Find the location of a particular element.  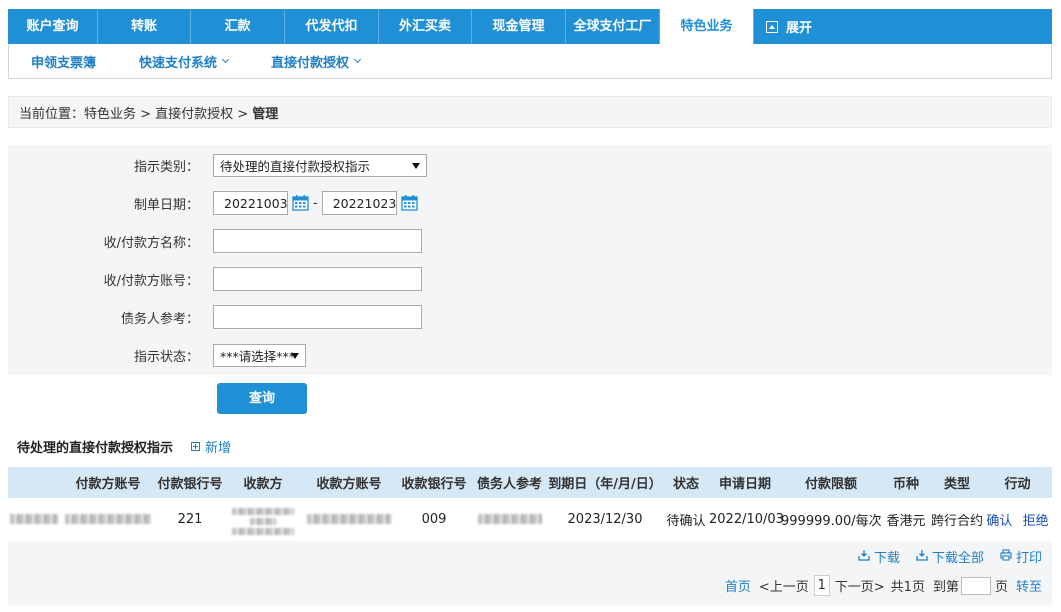

goto-button: 转至 is located at coordinates (1029, 585).